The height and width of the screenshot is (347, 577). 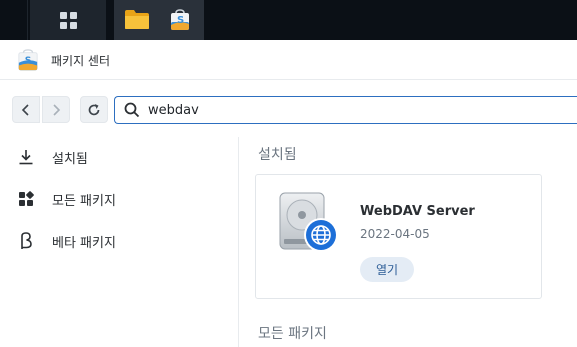 I want to click on search-field, so click(x=345, y=110).